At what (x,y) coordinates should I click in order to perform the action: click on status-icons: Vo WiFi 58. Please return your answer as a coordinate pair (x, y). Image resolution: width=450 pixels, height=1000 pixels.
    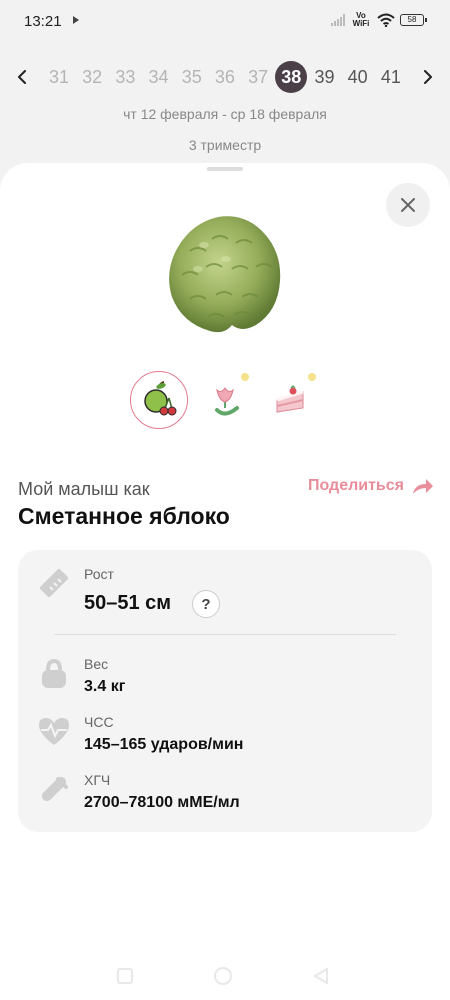
    Looking at the image, I should click on (379, 19).